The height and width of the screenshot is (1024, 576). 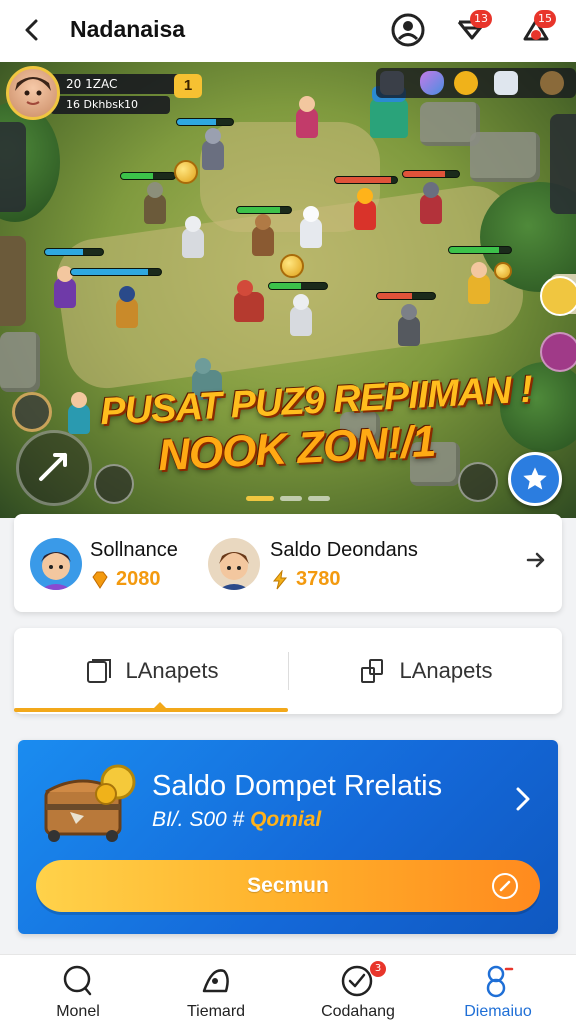 What do you see at coordinates (344, 550) in the screenshot?
I see `player-name: Saldo Deondans` at bounding box center [344, 550].